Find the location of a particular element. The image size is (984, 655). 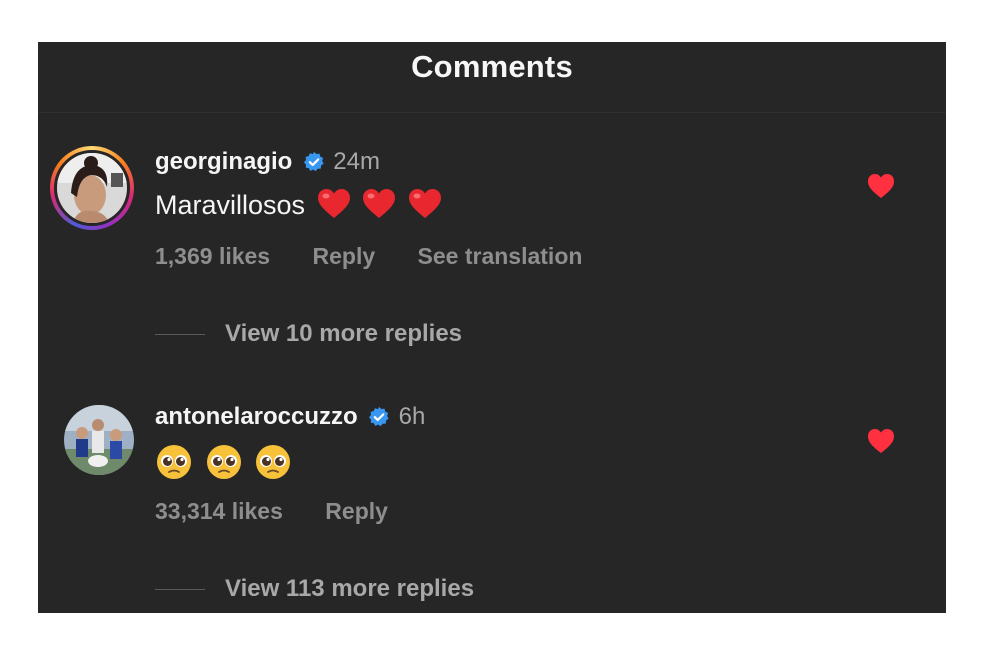

comment-text: Maravillosos is located at coordinates (298, 204).